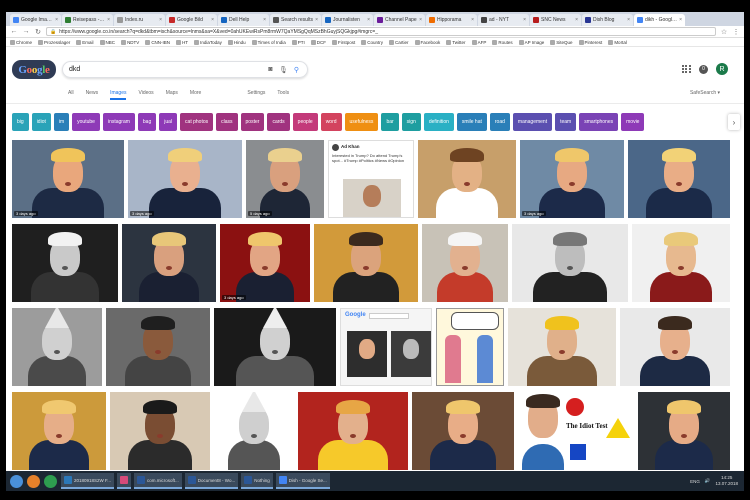  What do you see at coordinates (705, 93) in the screenshot?
I see `safesearch-toggle: SafeSearch ▾` at bounding box center [705, 93].